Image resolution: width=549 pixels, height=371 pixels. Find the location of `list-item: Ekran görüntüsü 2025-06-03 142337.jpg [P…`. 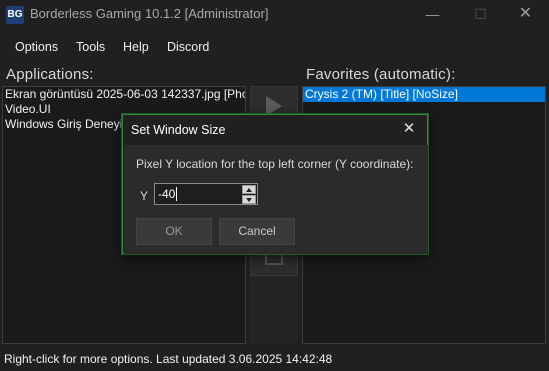

list-item: Ekran görüntüsü 2025-06-03 142337.jpg [P… is located at coordinates (124, 94).